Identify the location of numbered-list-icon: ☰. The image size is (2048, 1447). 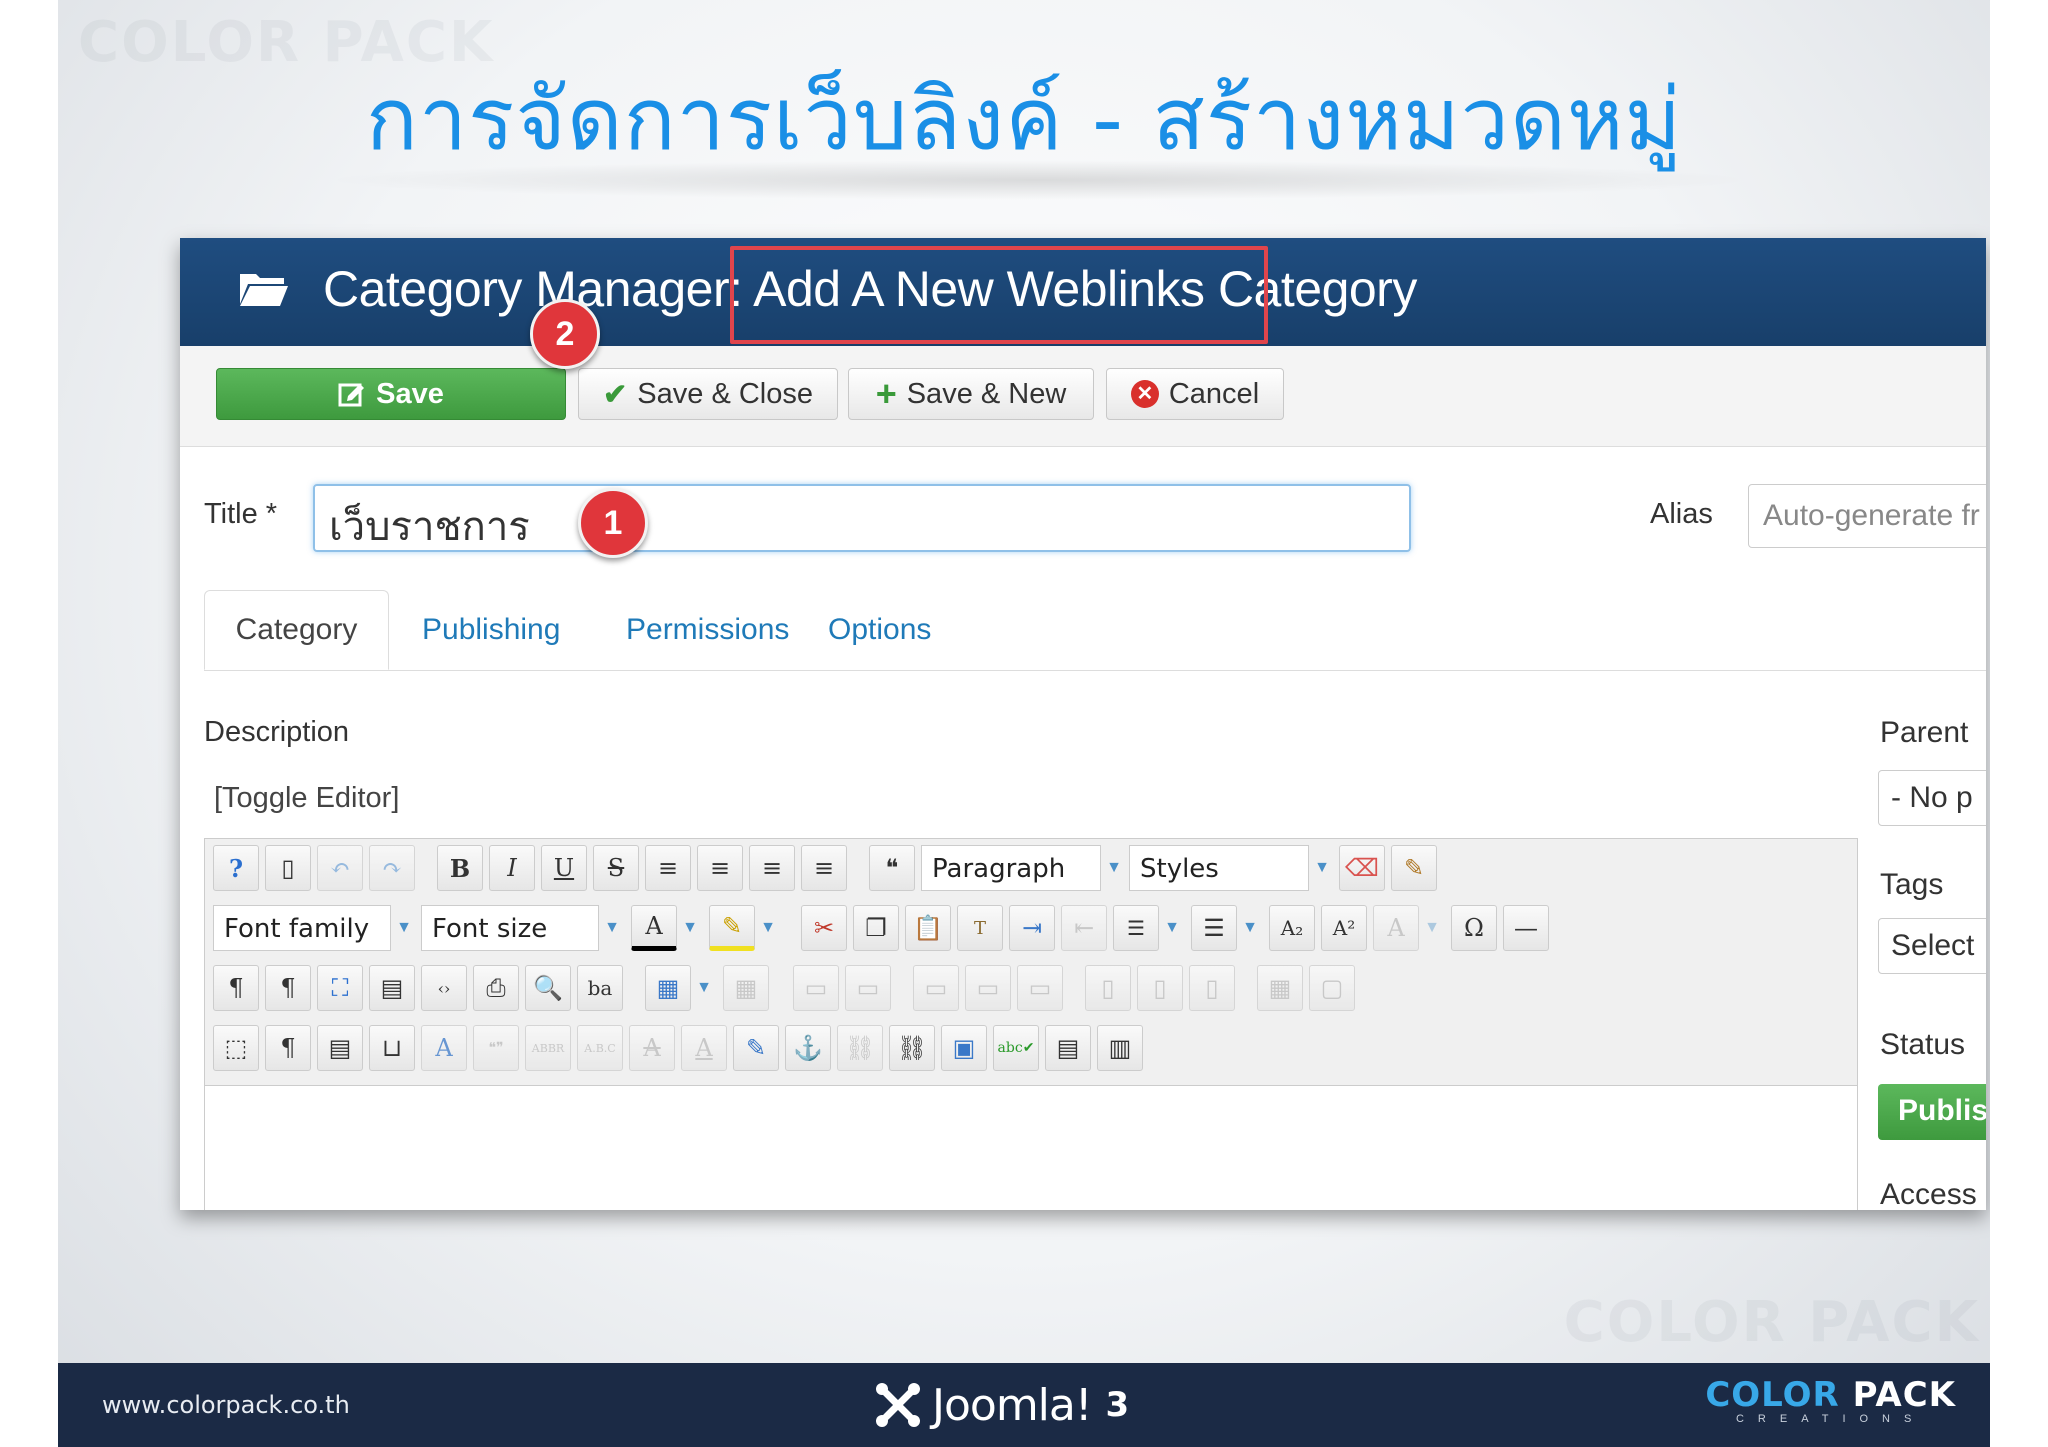
(1136, 928).